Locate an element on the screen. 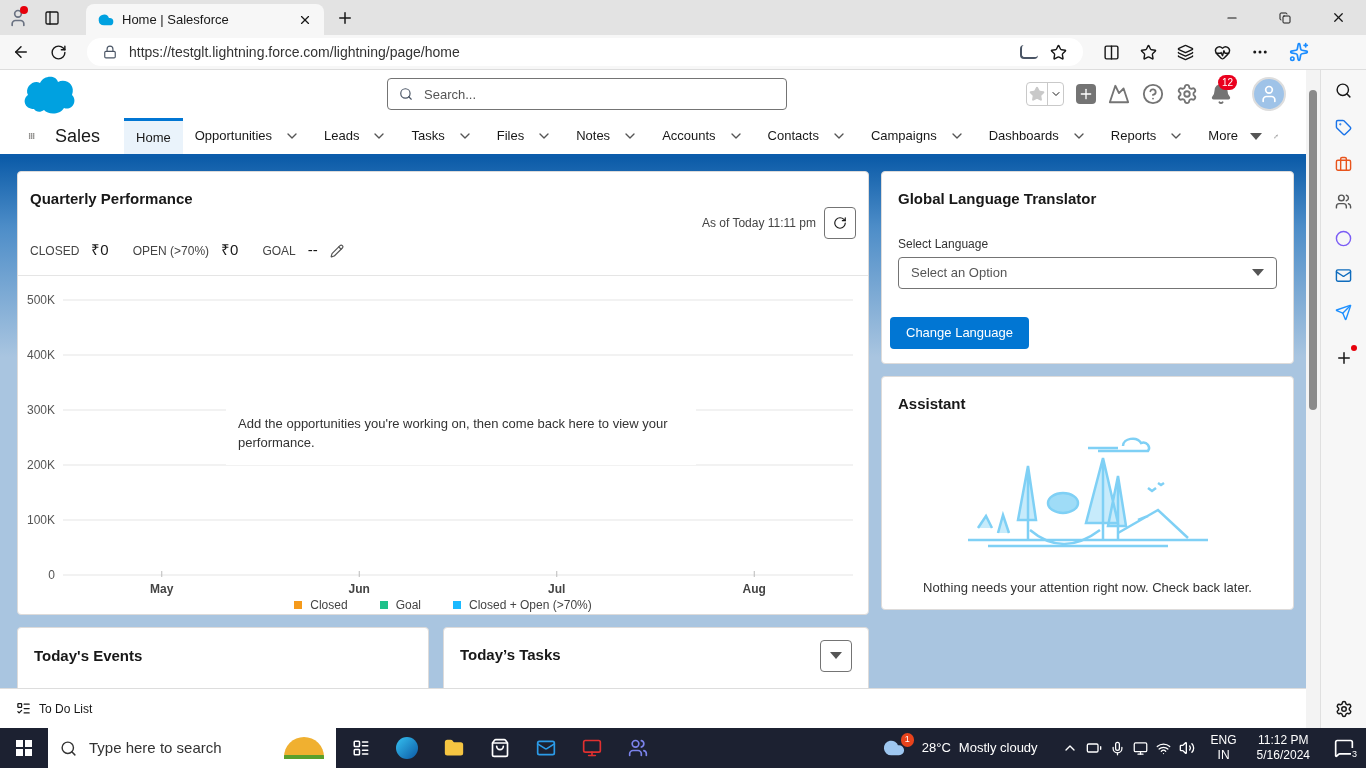  axis-label: 300K is located at coordinates (40, 409).